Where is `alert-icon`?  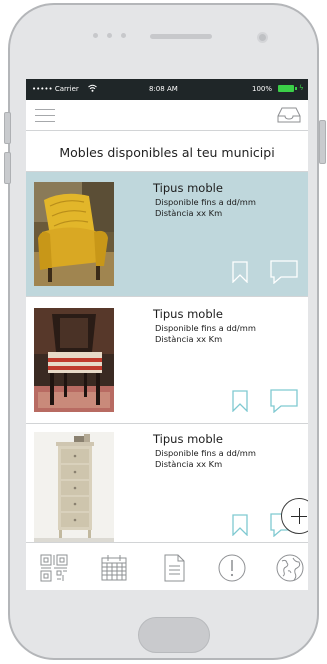
alert-icon is located at coordinates (232, 568).